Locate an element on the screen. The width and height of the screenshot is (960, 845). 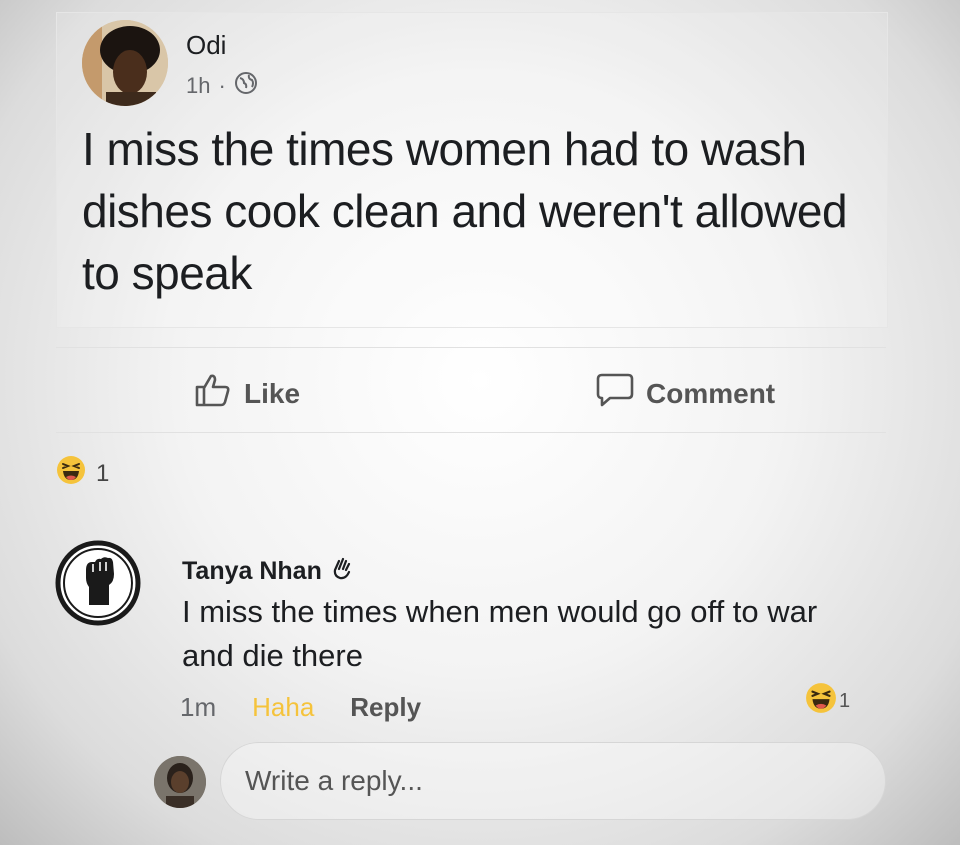
commenter-name-text: Tanya Nhan is located at coordinates (252, 571).